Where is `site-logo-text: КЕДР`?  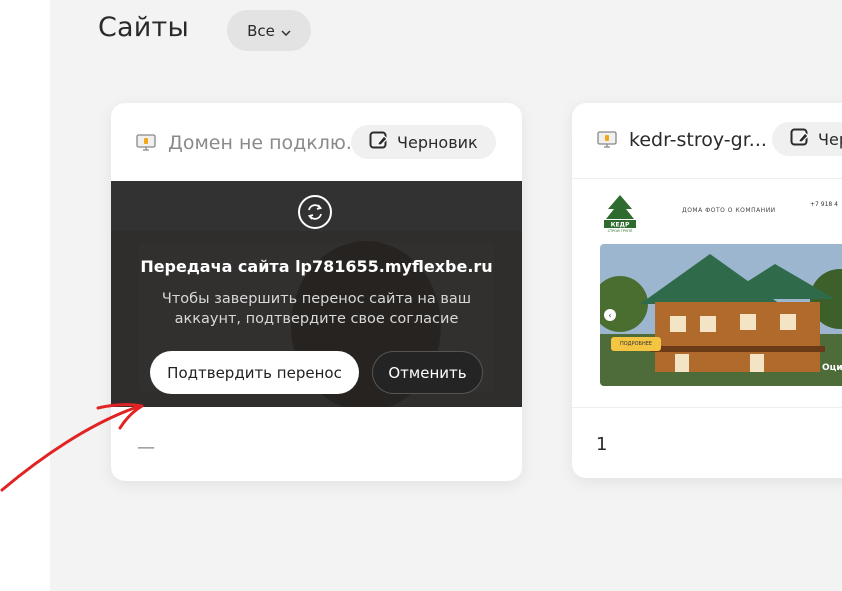 site-logo-text: КЕДР is located at coordinates (620, 225).